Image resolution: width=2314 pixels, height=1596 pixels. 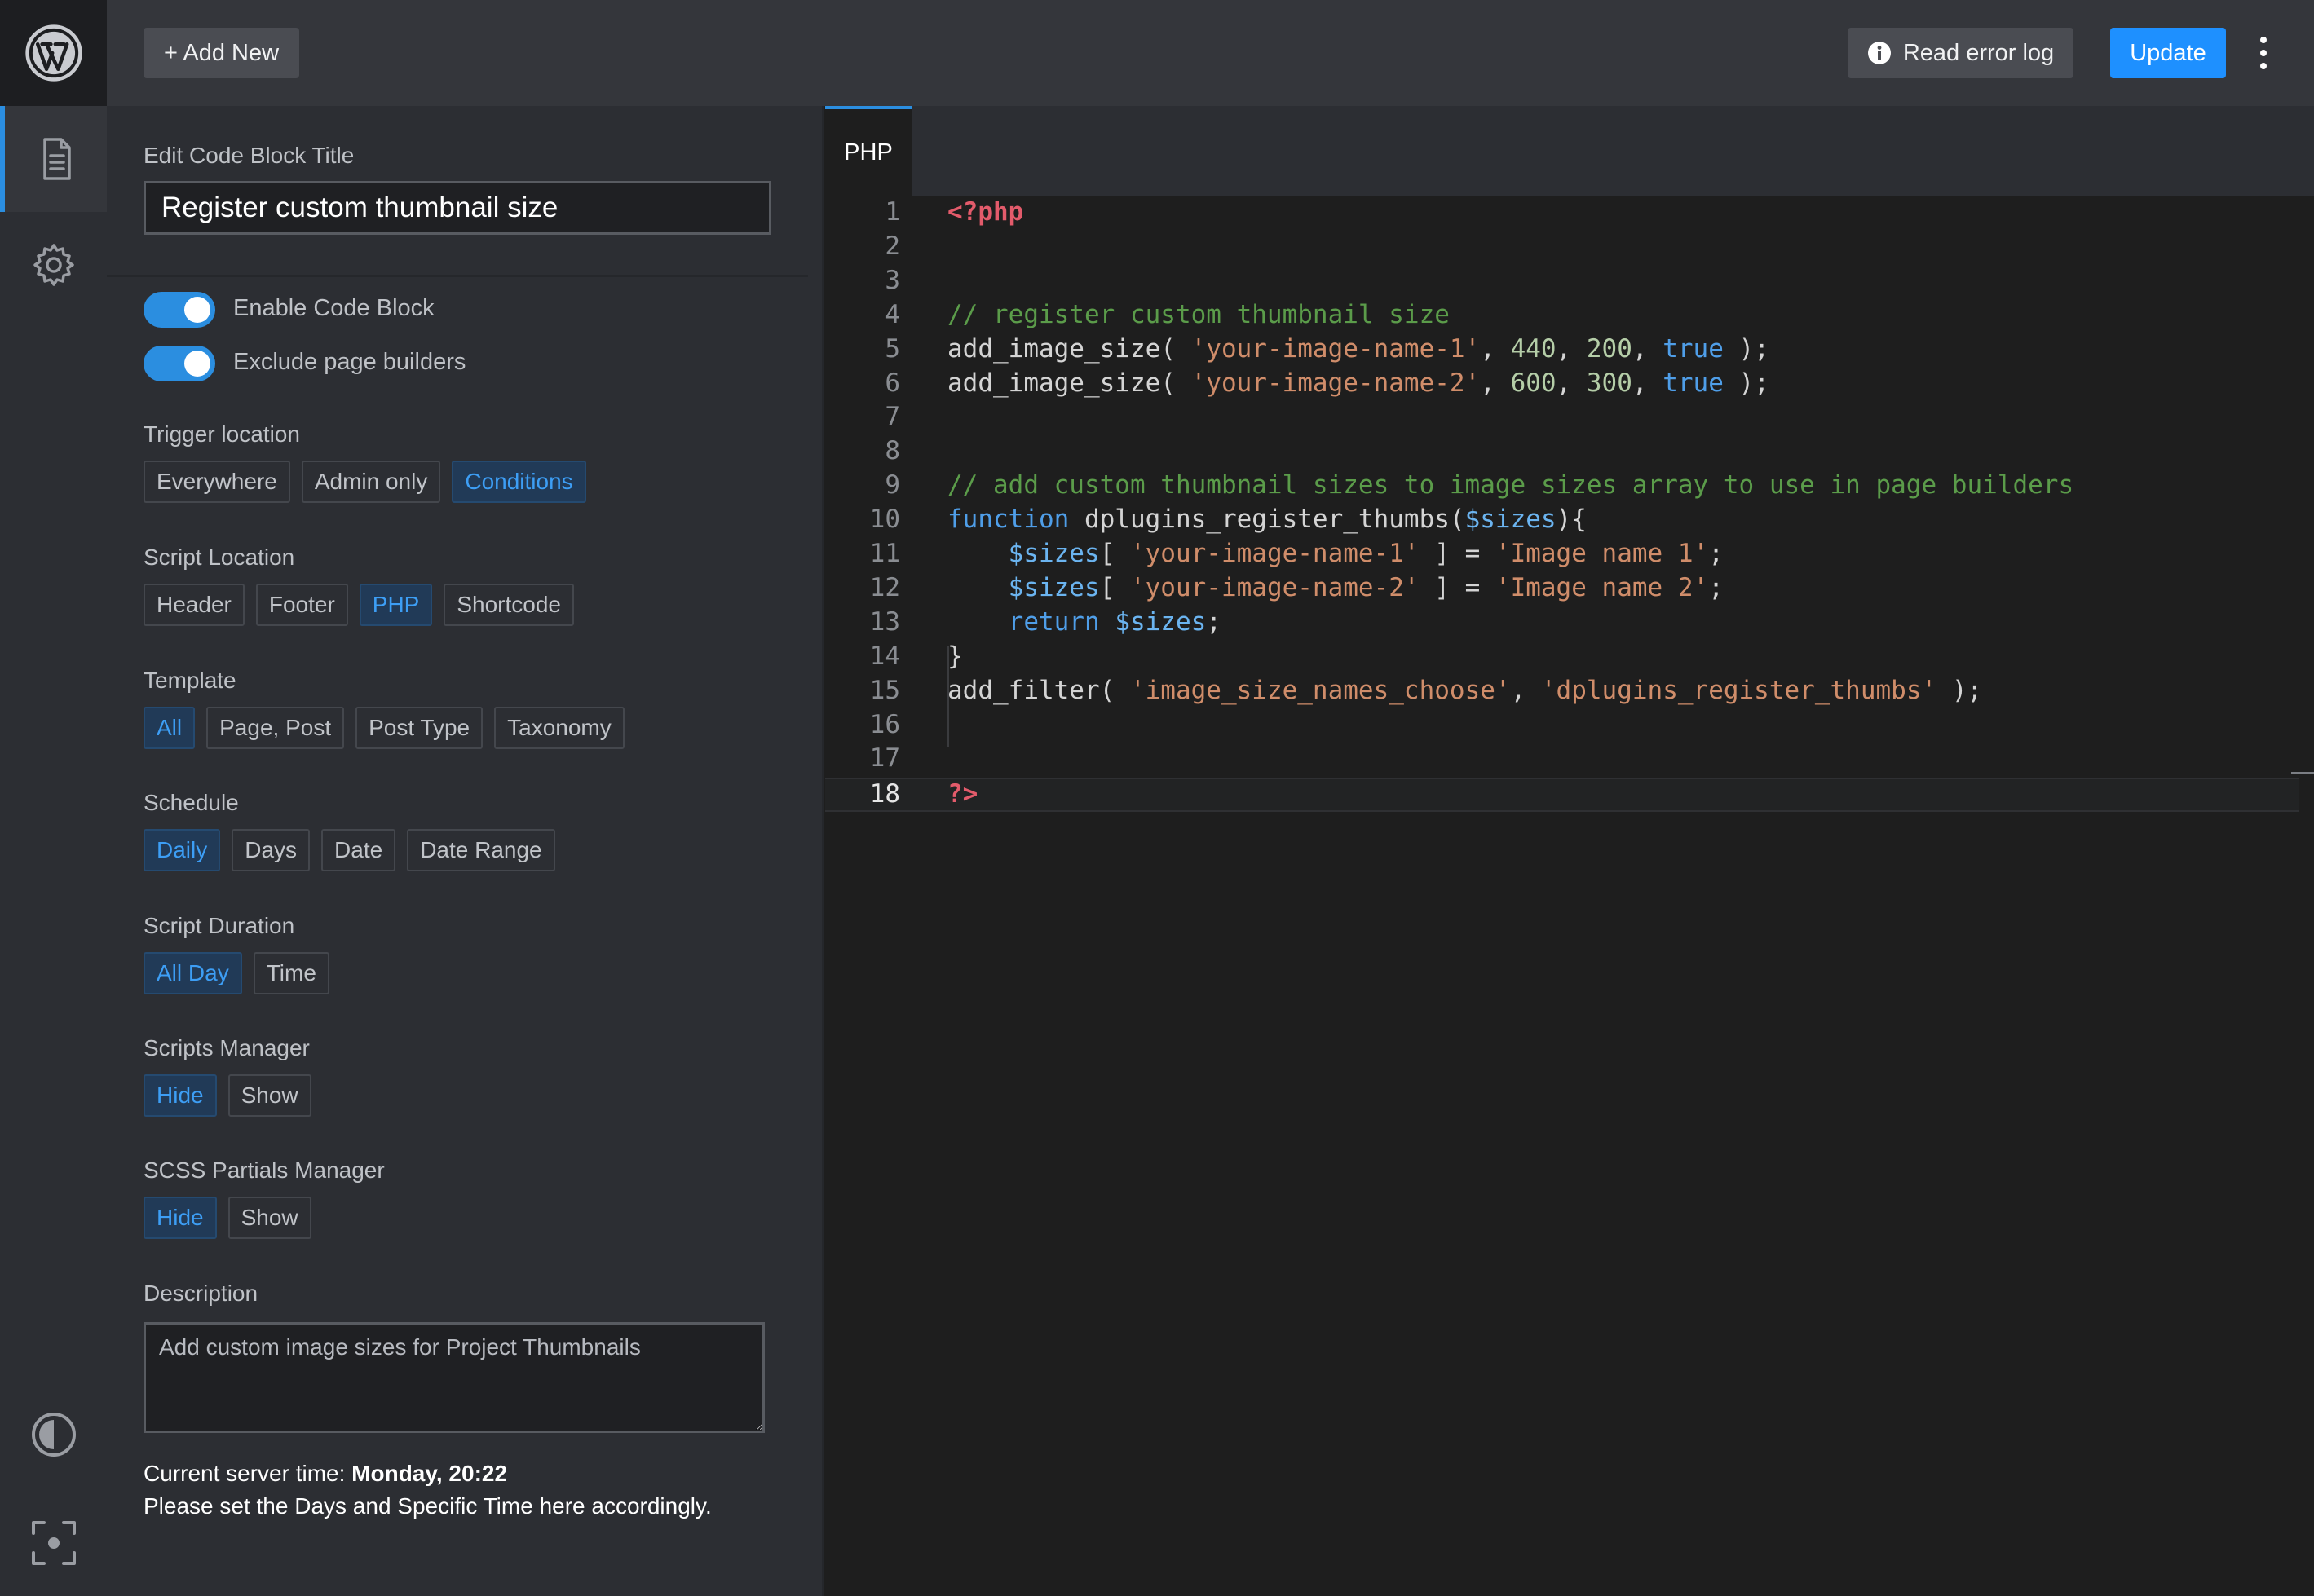 I want to click on scripts-manager-options: Hide Show, so click(x=227, y=1095).